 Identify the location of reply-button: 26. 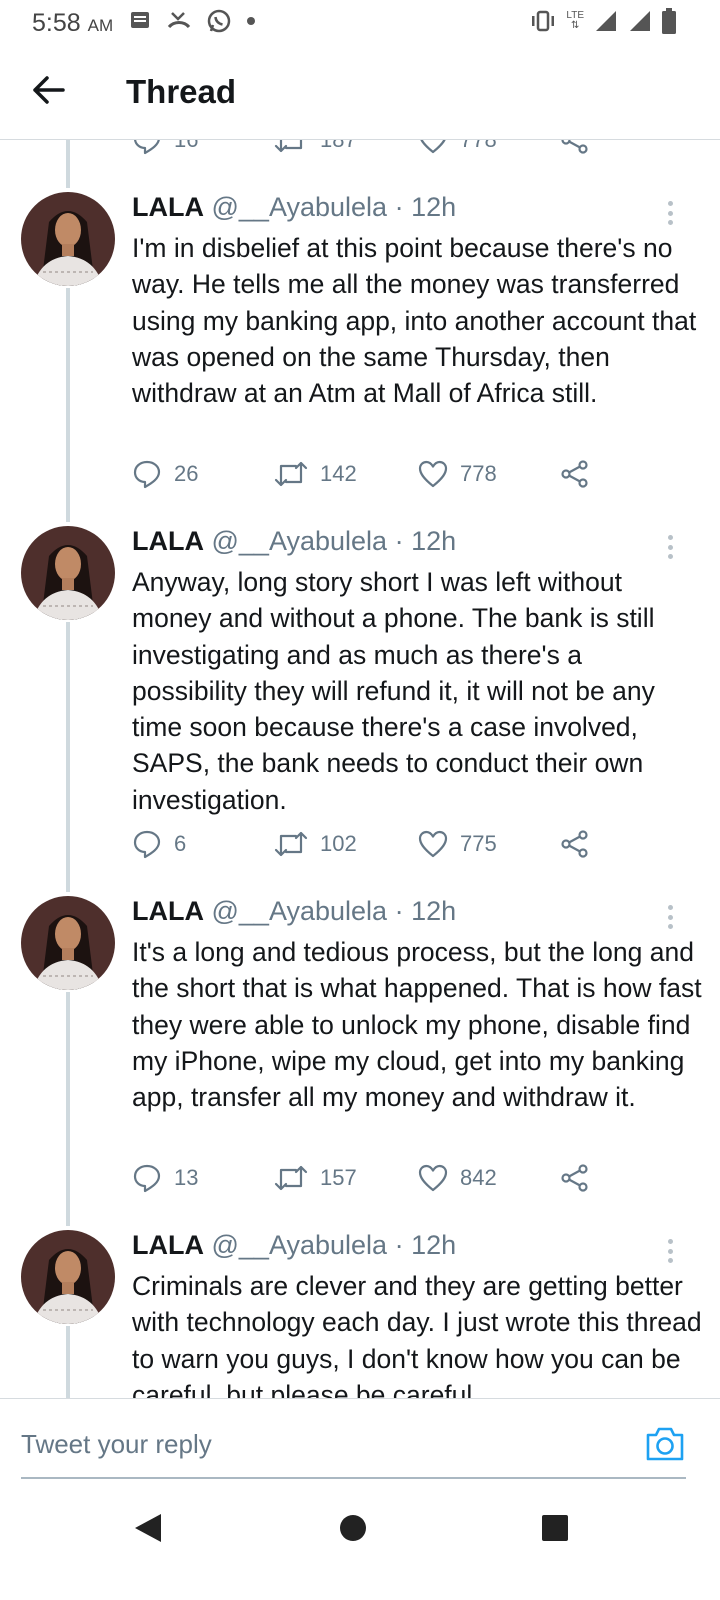
(165, 474).